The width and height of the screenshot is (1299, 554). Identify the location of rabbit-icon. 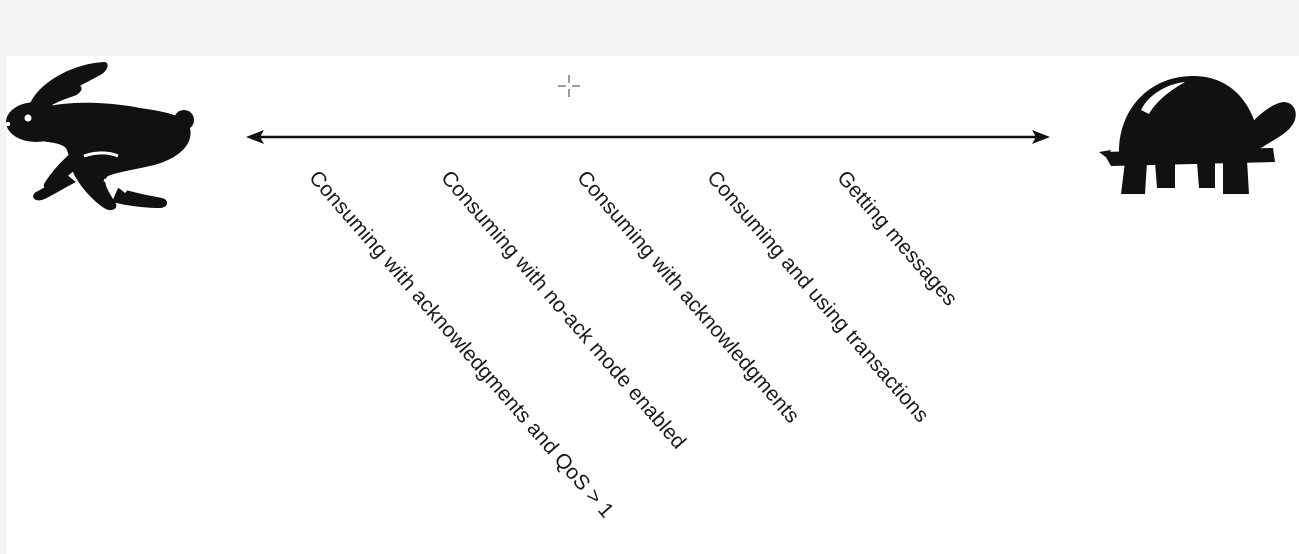
(99, 136).